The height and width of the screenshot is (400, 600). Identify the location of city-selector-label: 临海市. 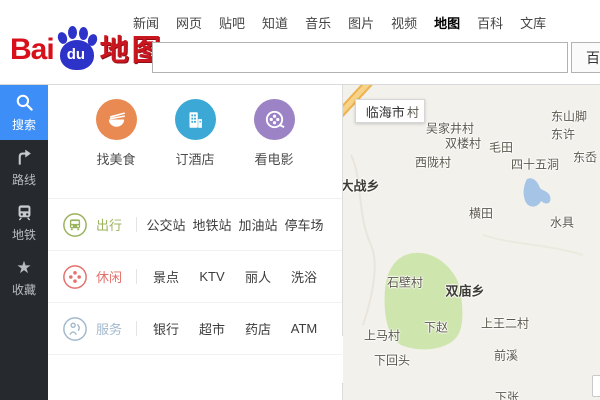
(385, 112).